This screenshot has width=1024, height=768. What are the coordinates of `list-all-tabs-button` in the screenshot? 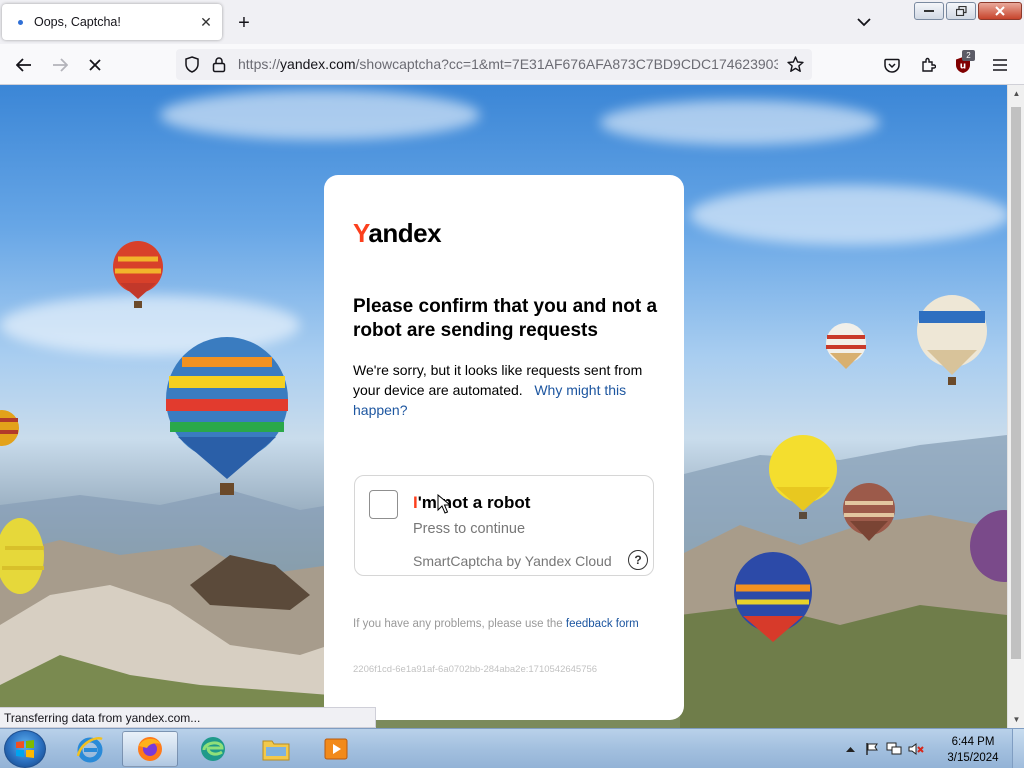 It's located at (864, 22).